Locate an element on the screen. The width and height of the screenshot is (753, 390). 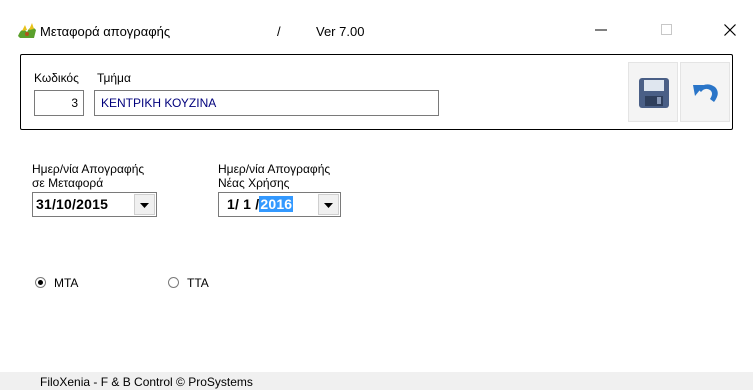
new-date-value: 1/ 1 /2016 is located at coordinates (260, 204).